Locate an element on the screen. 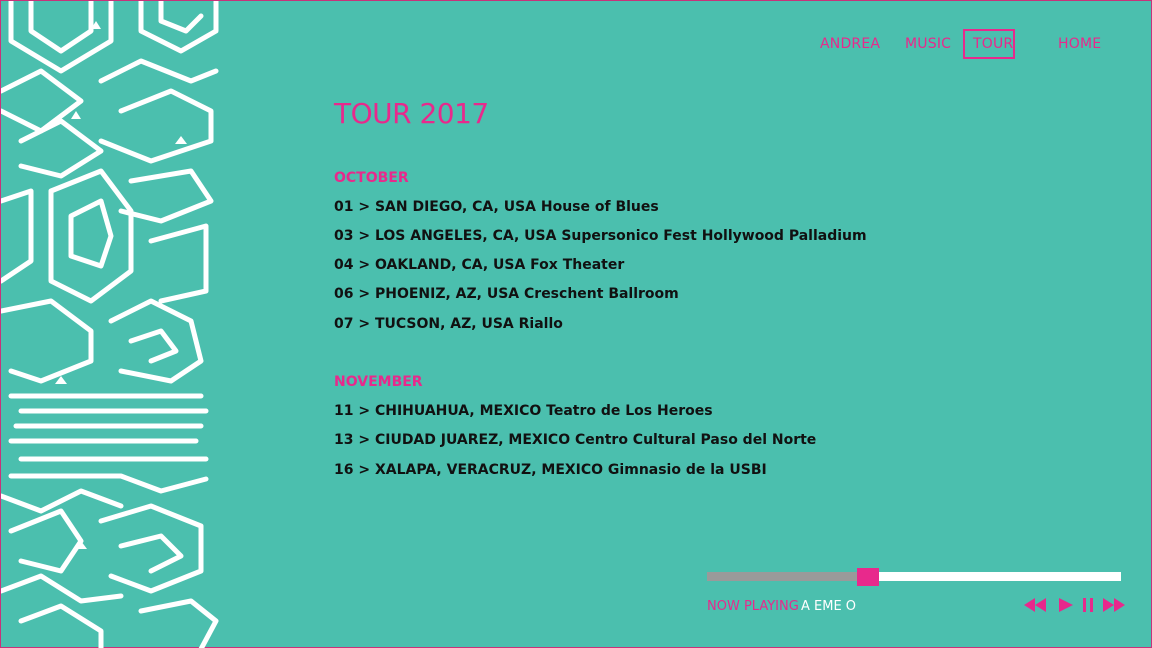 This screenshot has height=648, width=1152. play-icon is located at coordinates (1066, 606).